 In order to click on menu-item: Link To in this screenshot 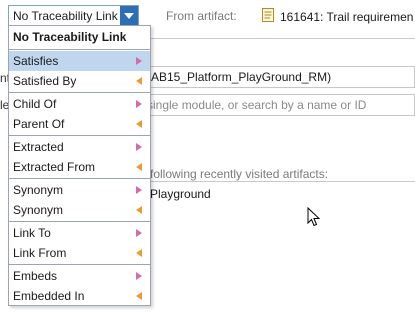, I will do `click(79, 233)`.